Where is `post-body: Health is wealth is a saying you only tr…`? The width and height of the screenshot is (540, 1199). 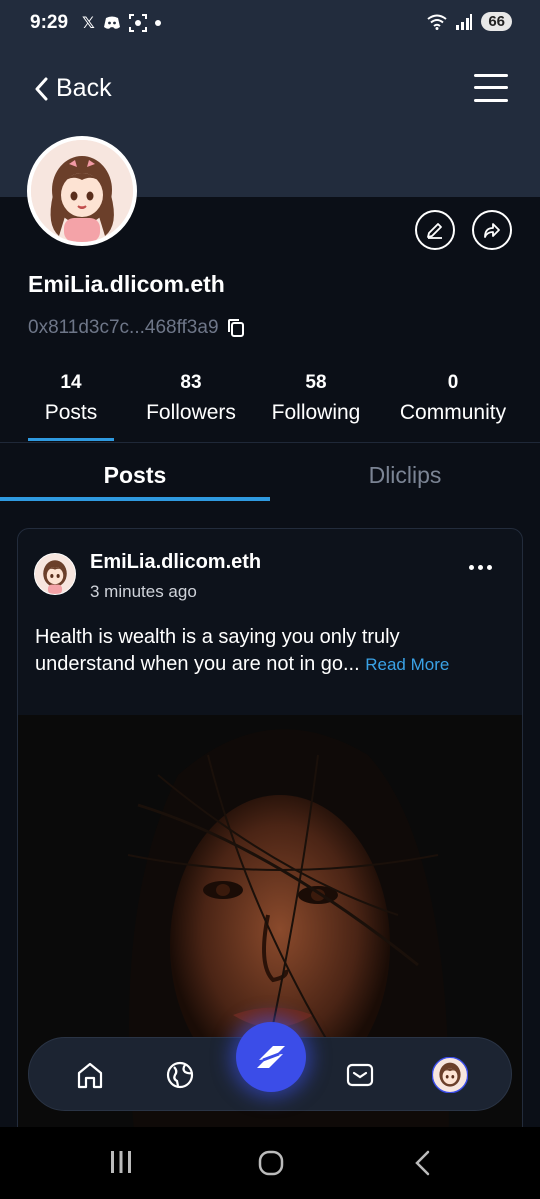 post-body: Health is wealth is a saying you only tr… is located at coordinates (217, 650).